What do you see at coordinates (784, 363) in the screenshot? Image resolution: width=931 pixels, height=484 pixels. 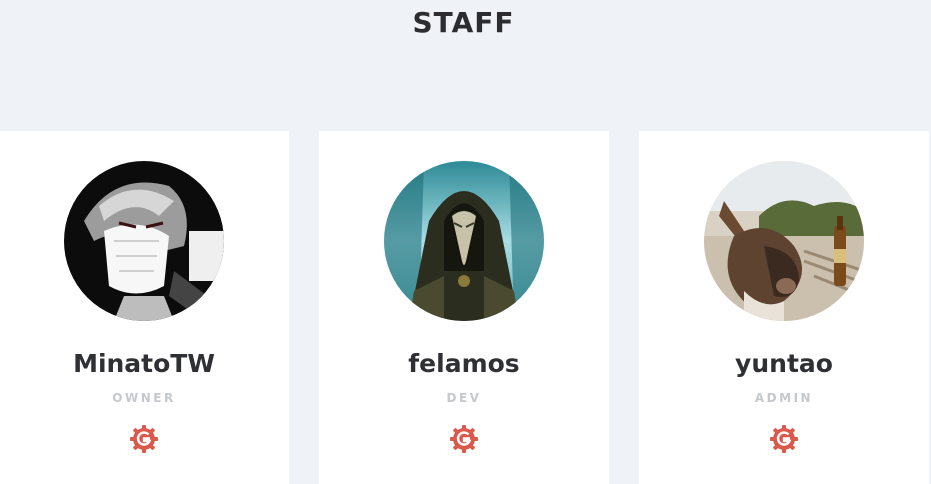 I see `staff-name: yuntao` at bounding box center [784, 363].